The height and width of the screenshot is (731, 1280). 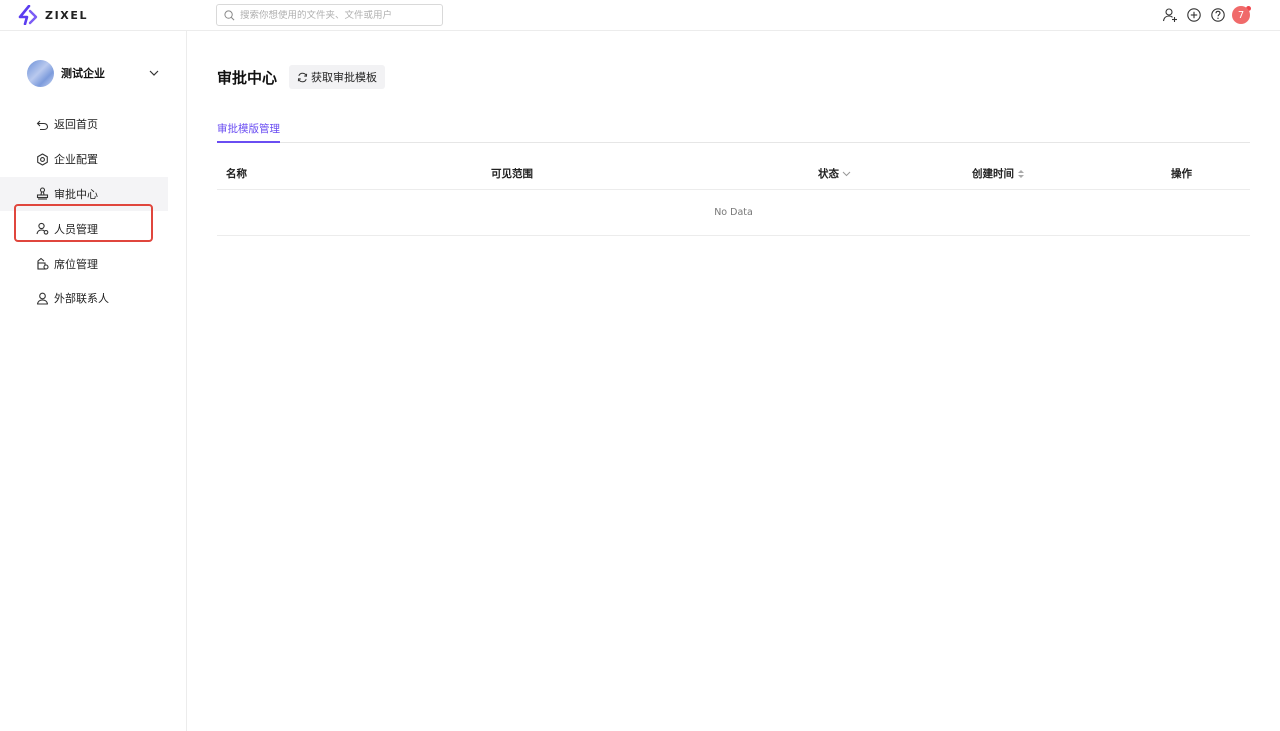 What do you see at coordinates (76, 160) in the screenshot?
I see `sidebar-item-label: 企业配置` at bounding box center [76, 160].